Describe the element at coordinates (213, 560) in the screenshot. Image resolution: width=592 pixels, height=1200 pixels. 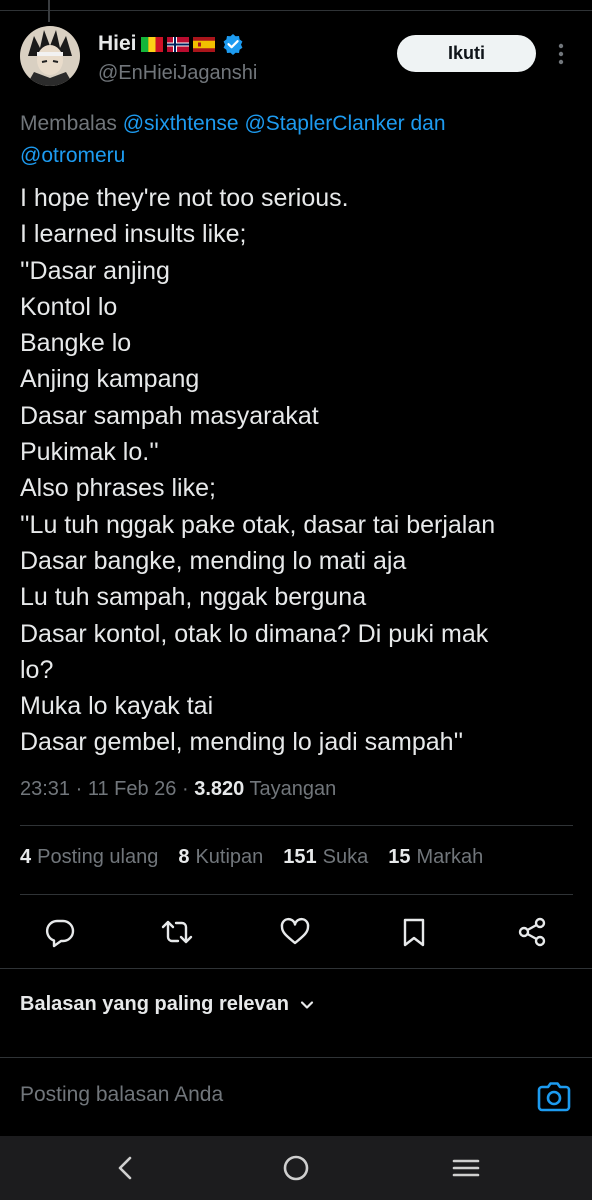
I see `tweet-text-line: Dasar bangke, mending lo mati aja` at that location.